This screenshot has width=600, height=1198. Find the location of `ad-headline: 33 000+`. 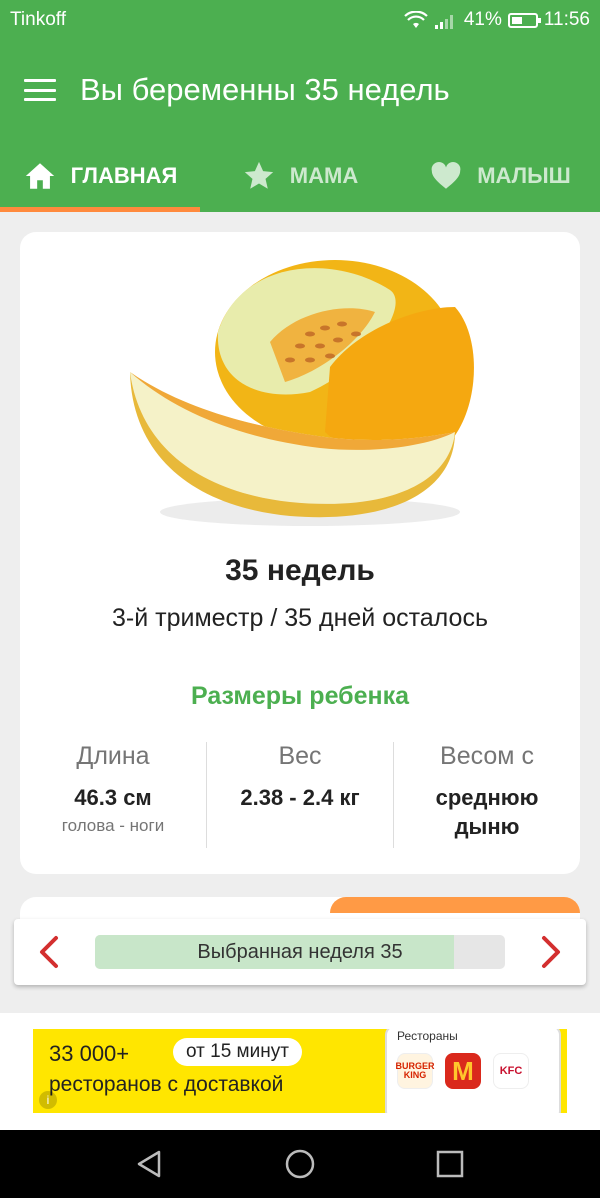

ad-headline: 33 000+ is located at coordinates (89, 1053).